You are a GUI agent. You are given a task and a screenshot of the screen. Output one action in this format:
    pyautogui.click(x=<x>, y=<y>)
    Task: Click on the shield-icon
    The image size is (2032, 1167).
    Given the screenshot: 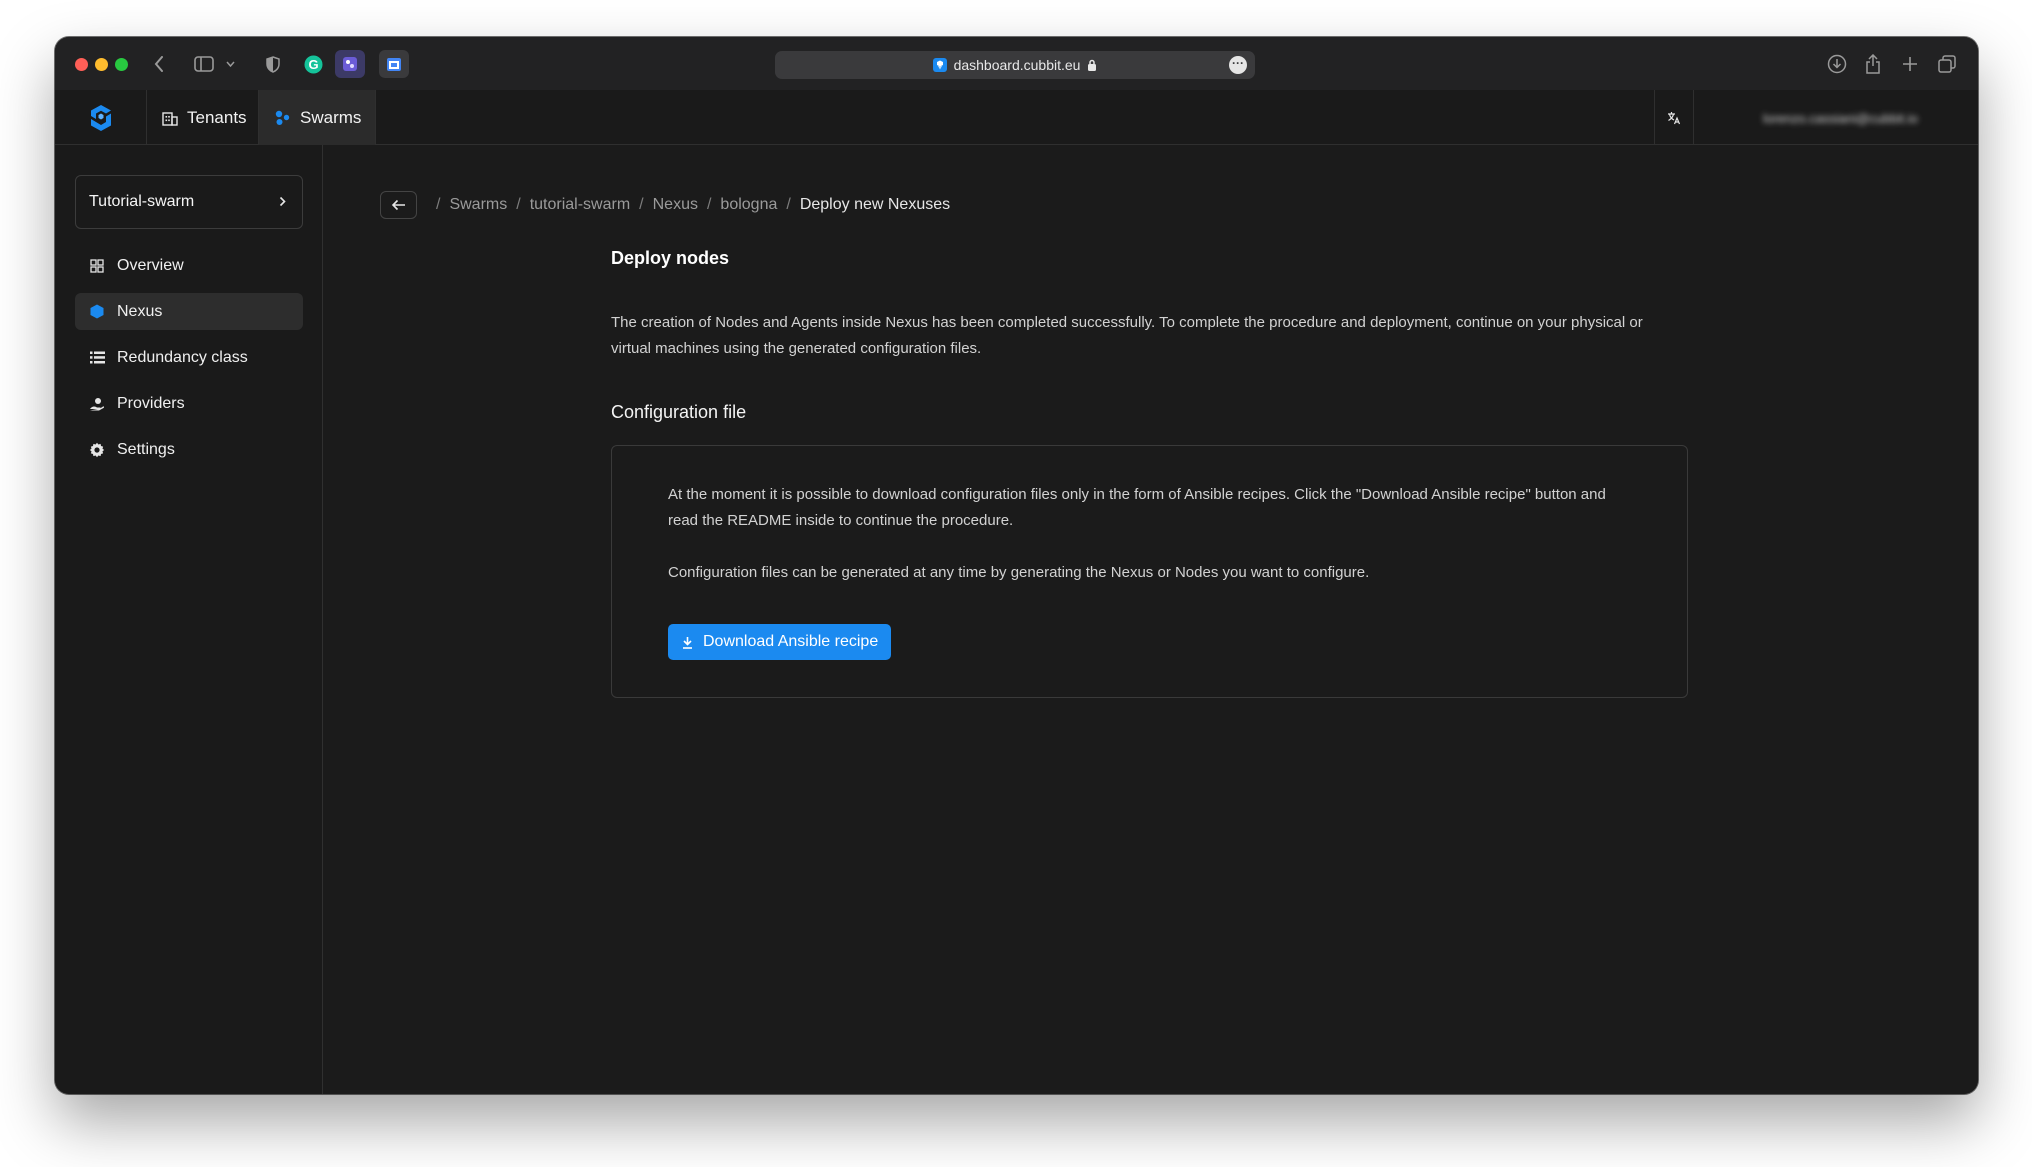 What is the action you would take?
    pyautogui.click(x=273, y=64)
    